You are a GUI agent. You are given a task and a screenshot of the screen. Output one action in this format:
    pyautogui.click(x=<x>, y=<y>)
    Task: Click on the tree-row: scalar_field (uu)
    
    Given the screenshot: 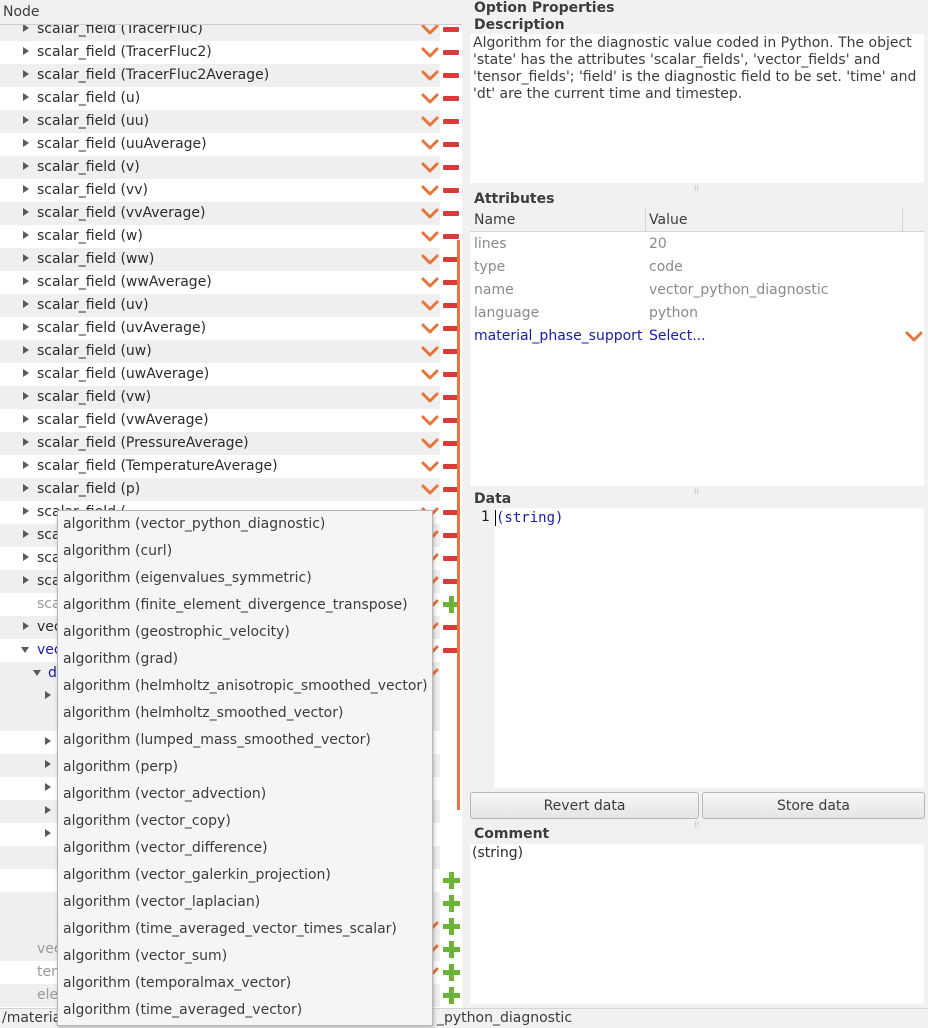 What is the action you would take?
    pyautogui.click(x=231, y=121)
    